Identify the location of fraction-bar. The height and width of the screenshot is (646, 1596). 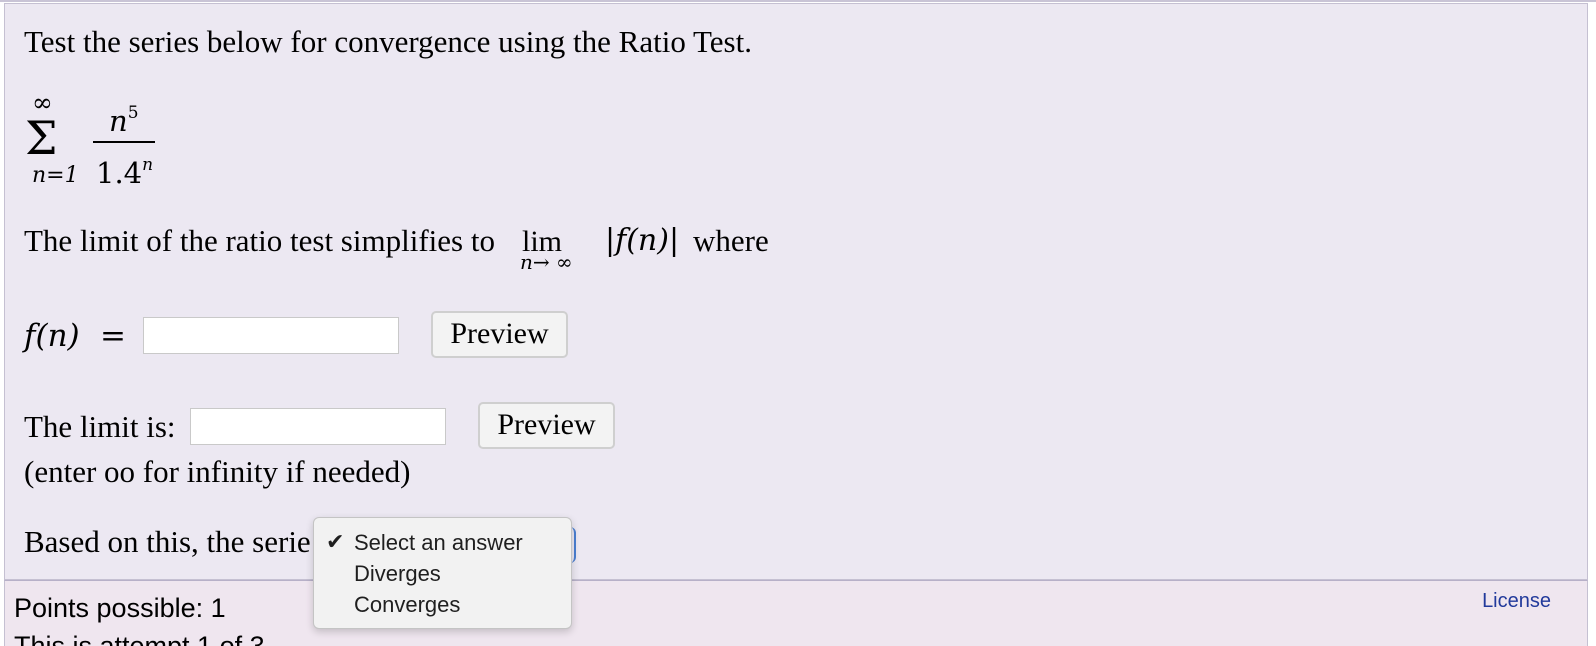
(124, 142).